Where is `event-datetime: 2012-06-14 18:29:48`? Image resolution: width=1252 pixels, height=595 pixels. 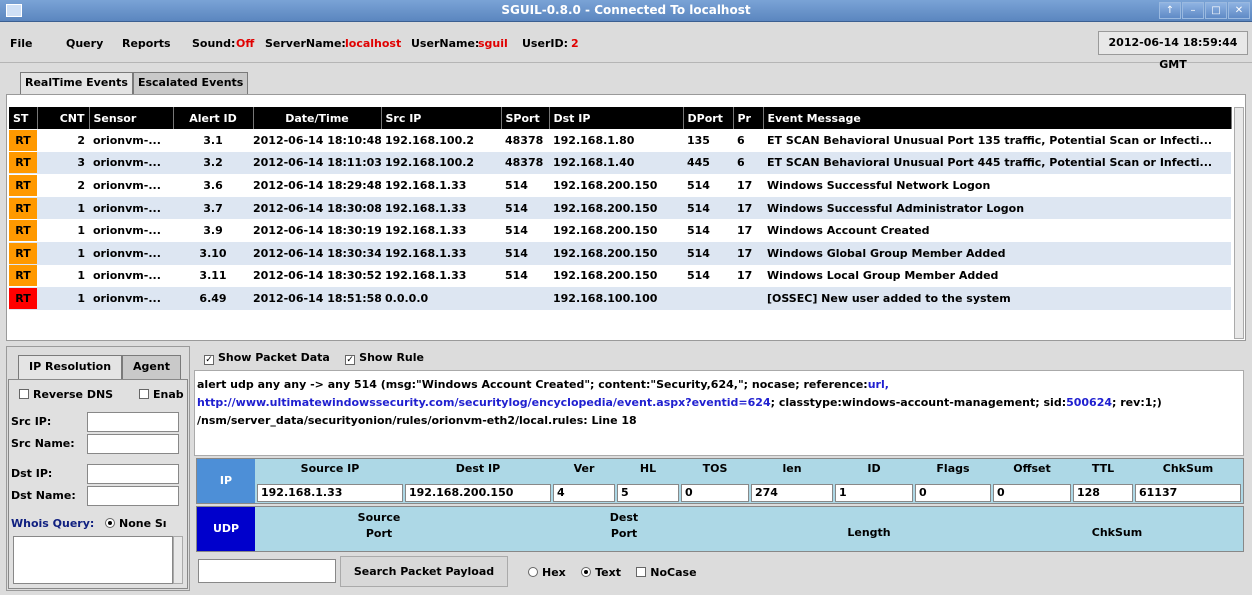 event-datetime: 2012-06-14 18:29:48 is located at coordinates (317, 185).